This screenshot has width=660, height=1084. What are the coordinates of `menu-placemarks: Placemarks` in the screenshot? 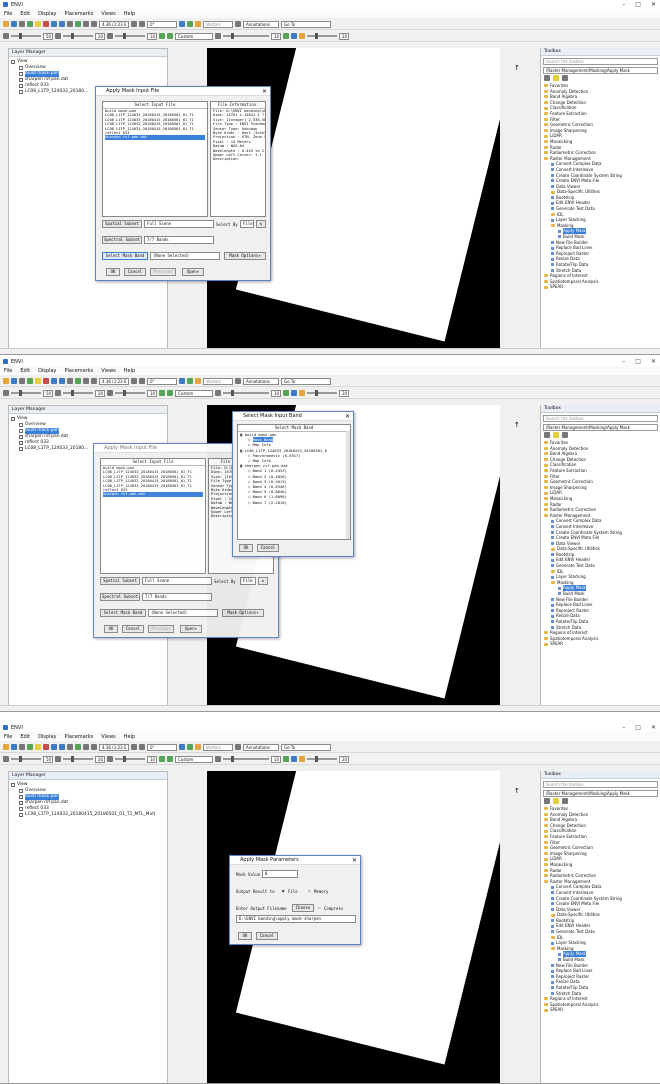 It's located at (79, 737).